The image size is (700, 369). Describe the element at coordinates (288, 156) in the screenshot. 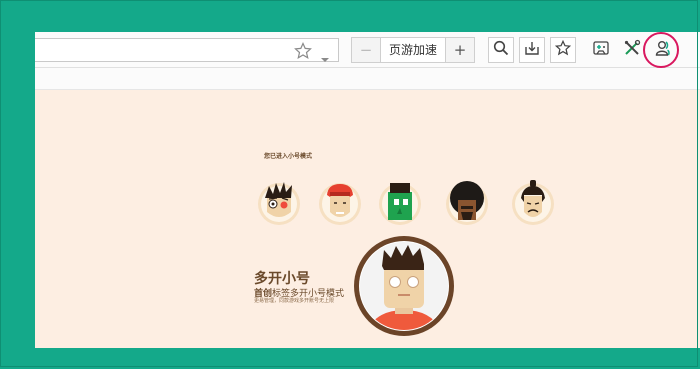

I see `mode-notice: 您已进入小号模式` at that location.